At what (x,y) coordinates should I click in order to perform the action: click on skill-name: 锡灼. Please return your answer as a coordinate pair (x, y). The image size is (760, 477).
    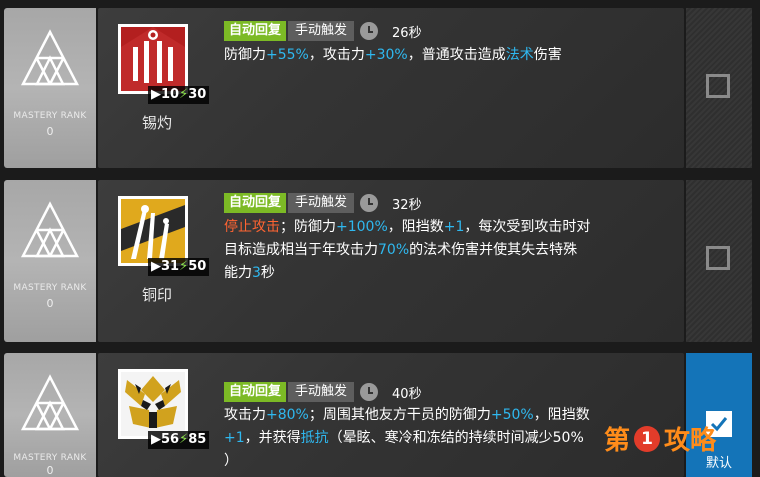
    Looking at the image, I should click on (157, 123).